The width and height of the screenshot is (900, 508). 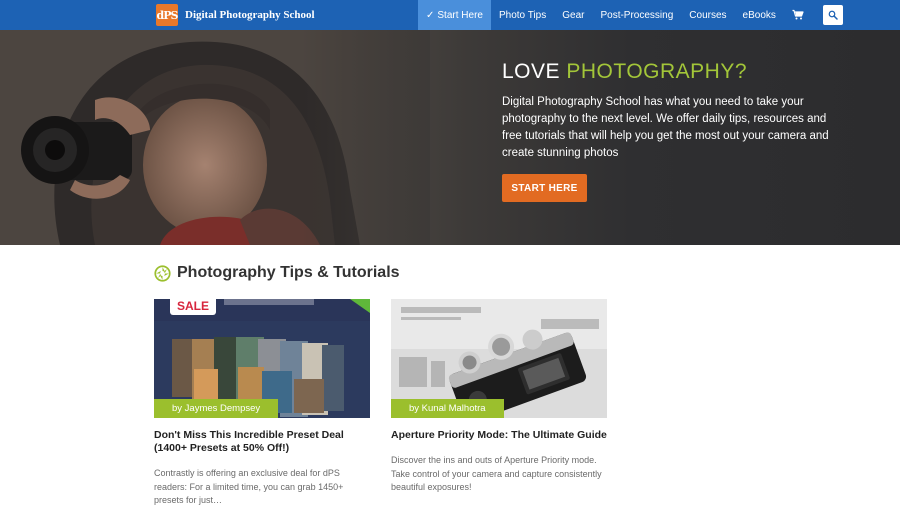 I want to click on article-thumbnail: by Kunal Malhotra, so click(x=499, y=358).